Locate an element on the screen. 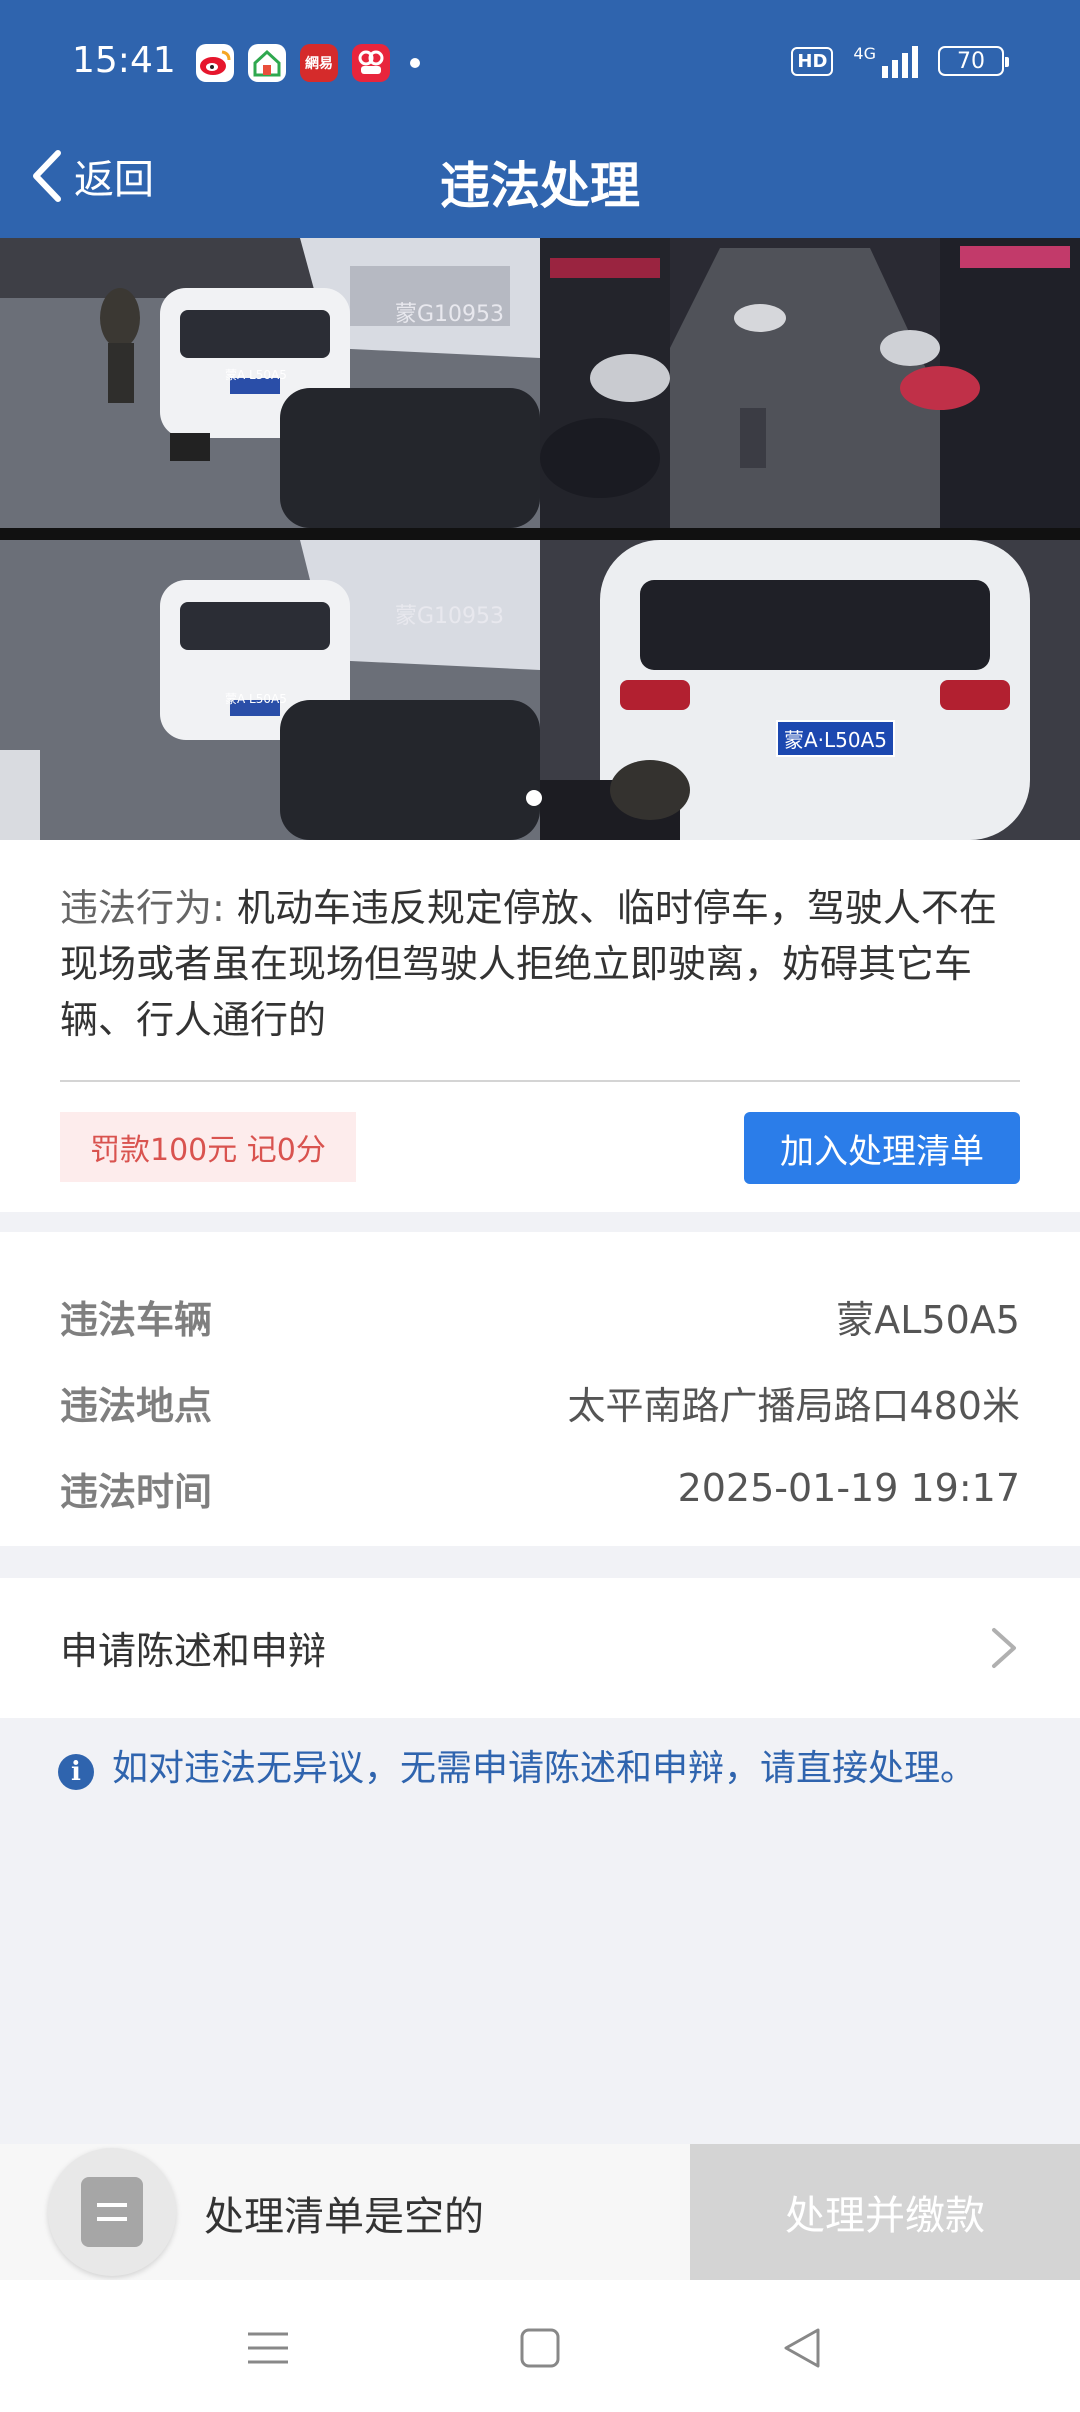 The height and width of the screenshot is (2412, 1080). detail-row-location: 违法地点 太平南路广播局路口480米 is located at coordinates (540, 1402).